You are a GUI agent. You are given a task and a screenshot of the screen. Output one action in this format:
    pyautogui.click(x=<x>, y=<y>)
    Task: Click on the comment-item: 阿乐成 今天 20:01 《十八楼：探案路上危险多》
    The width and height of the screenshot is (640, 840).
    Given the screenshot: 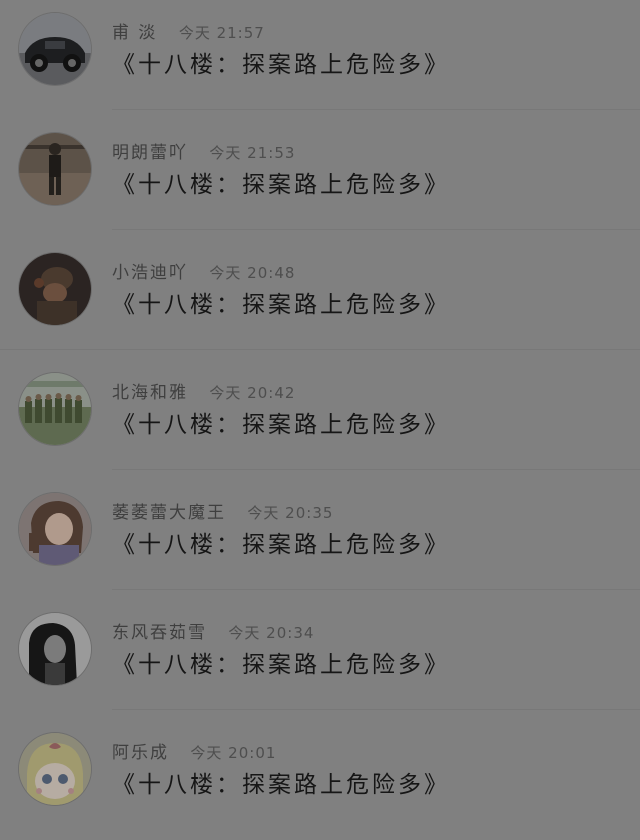 What is the action you would take?
    pyautogui.click(x=320, y=780)
    